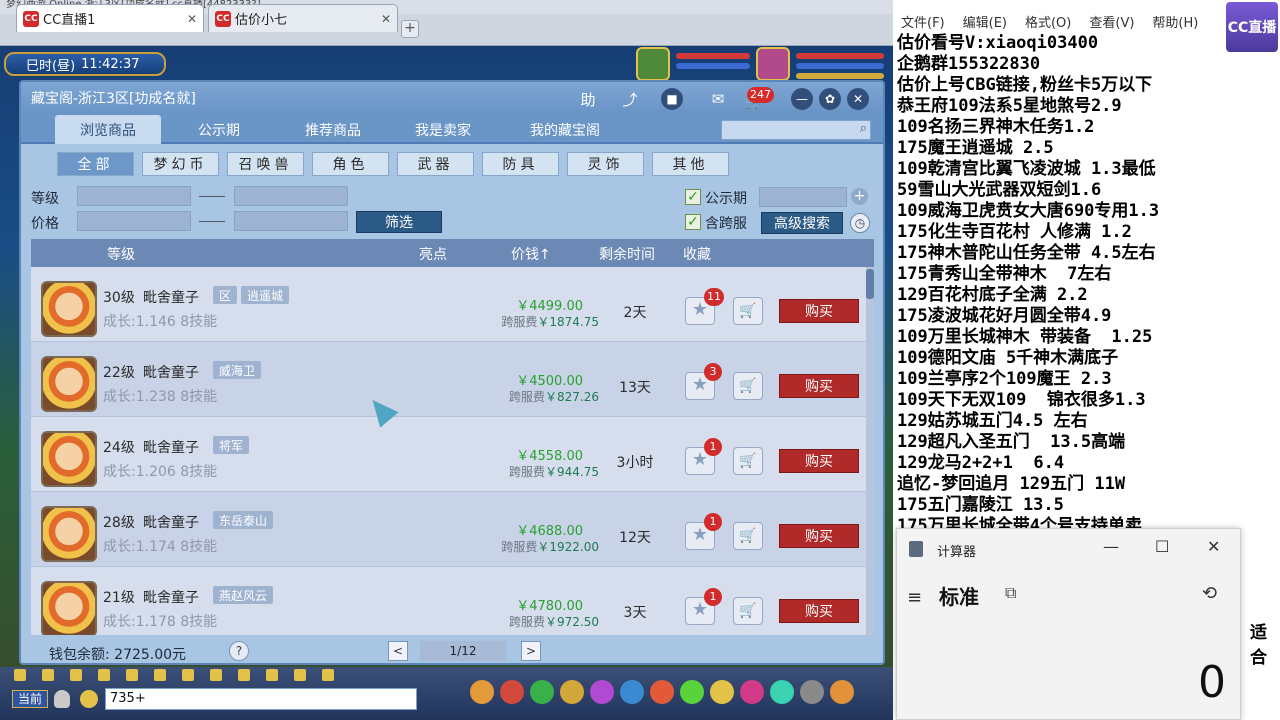 The width and height of the screenshot is (1280, 720). What do you see at coordinates (630, 99) in the screenshot?
I see `share-icon: ⤴` at bounding box center [630, 99].